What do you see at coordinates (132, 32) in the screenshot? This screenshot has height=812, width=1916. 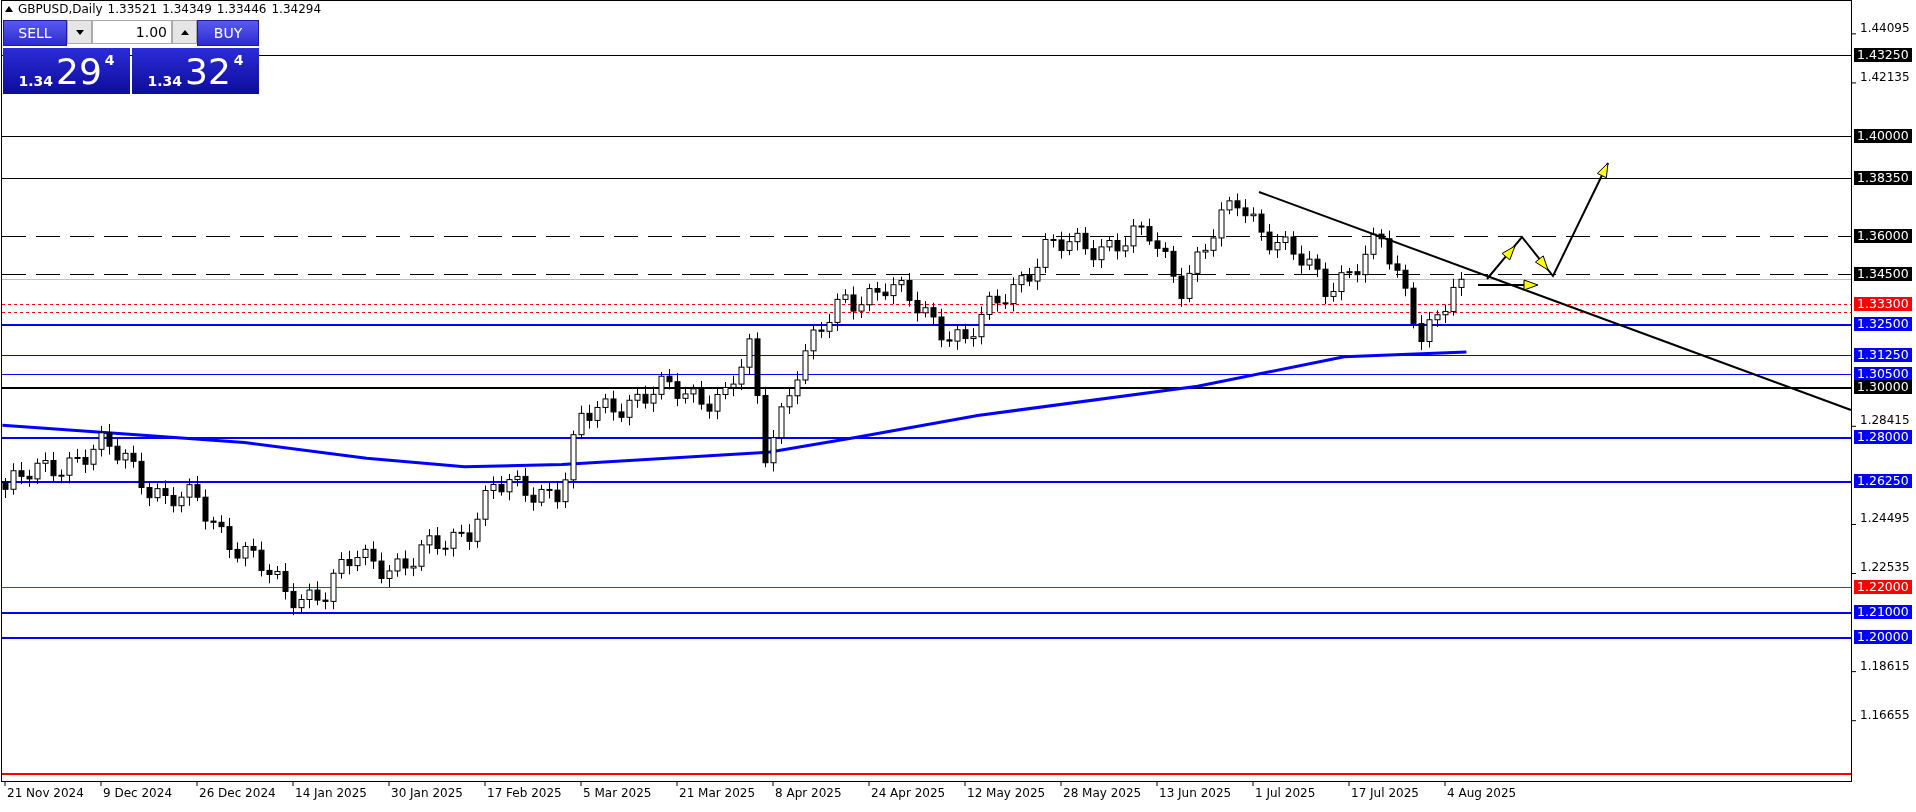 I see `lot-size-field: 1.00` at bounding box center [132, 32].